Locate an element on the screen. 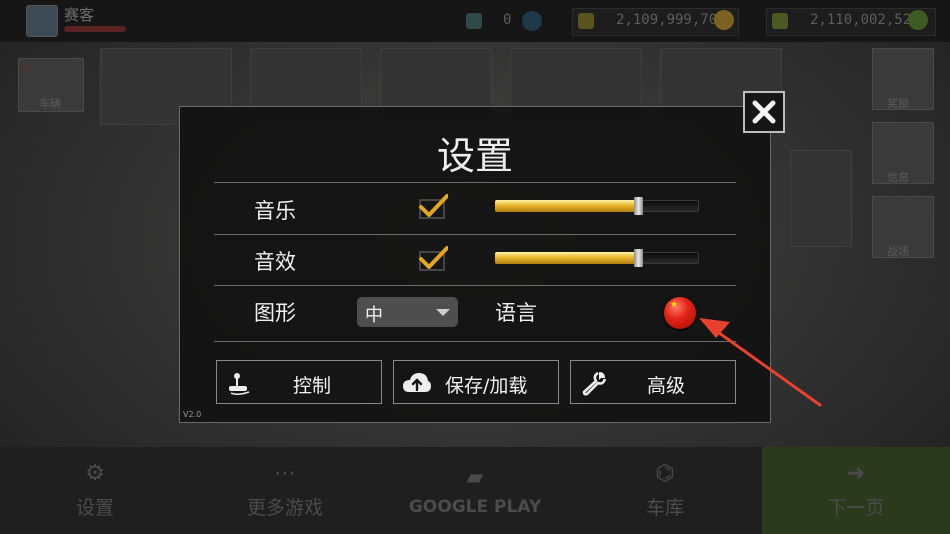  info-card: 信息 is located at coordinates (903, 153).